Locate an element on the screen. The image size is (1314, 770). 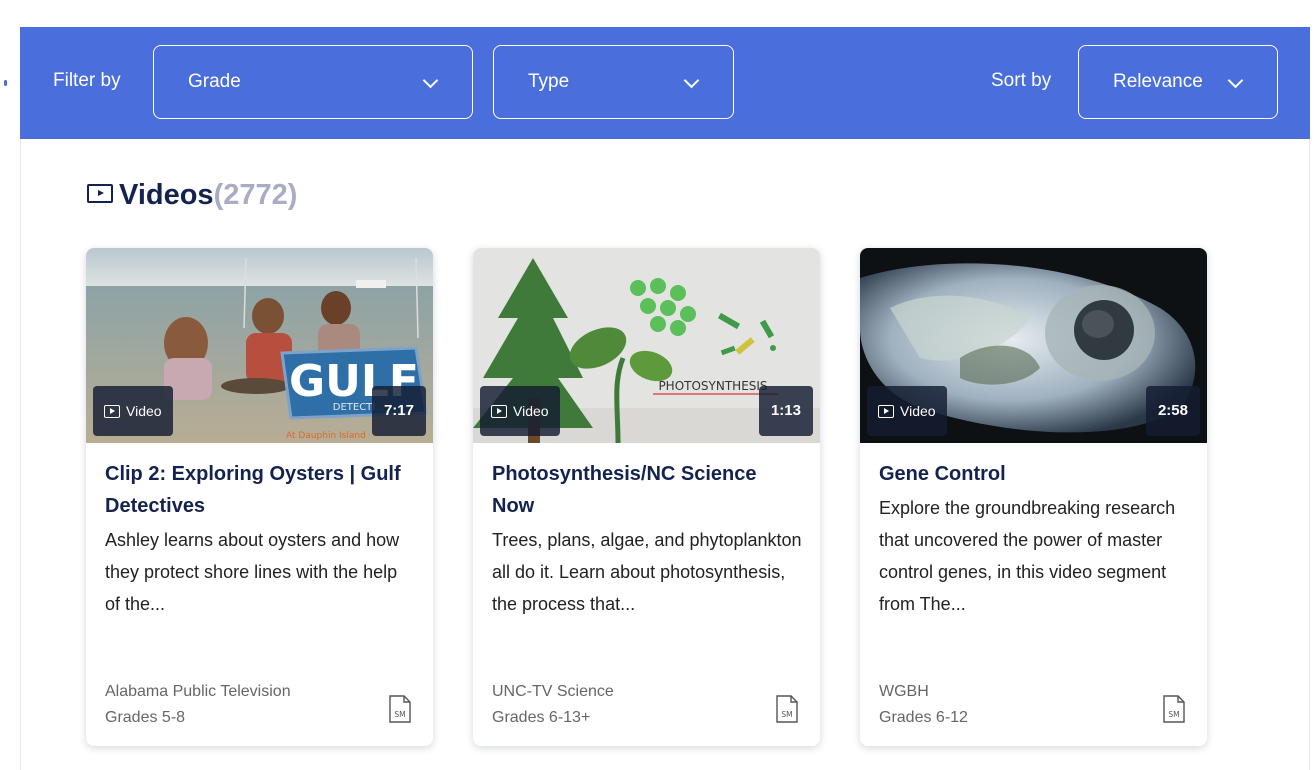
card-grades: Grades 6-12 is located at coordinates (923, 717).